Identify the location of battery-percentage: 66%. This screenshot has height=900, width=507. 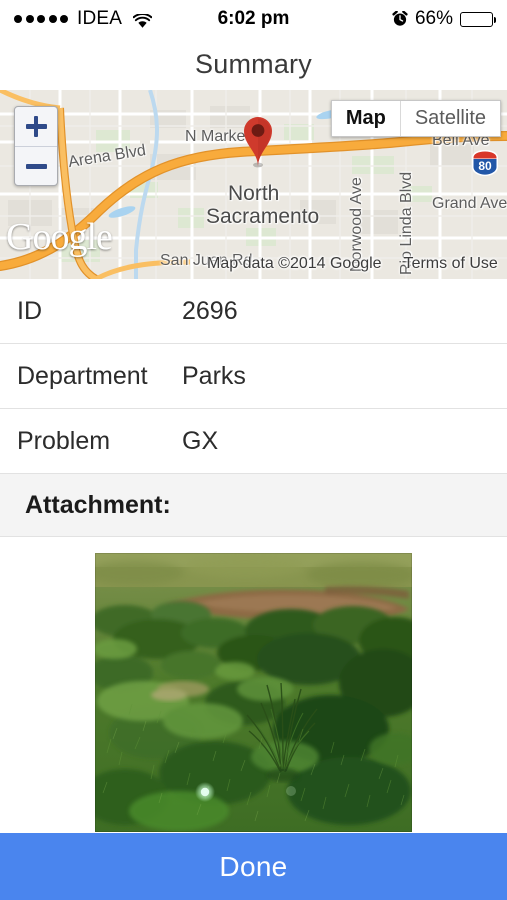
(433, 18).